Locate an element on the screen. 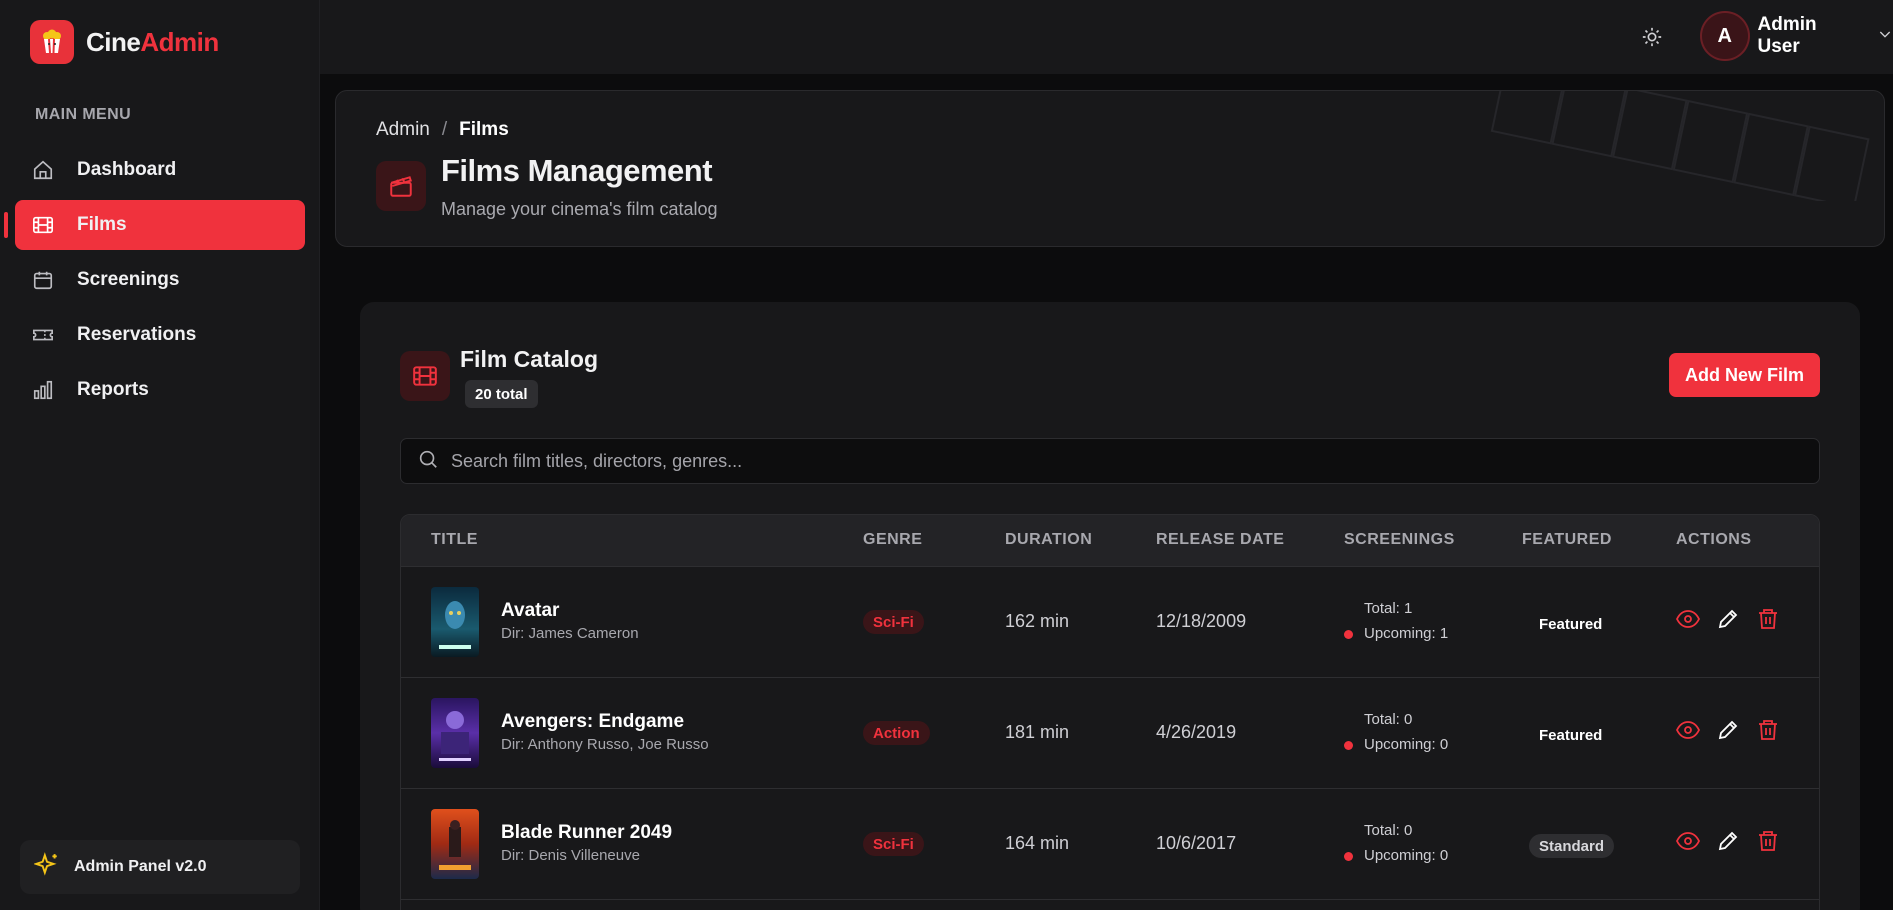 Image resolution: width=1893 pixels, height=910 pixels. genre-badge: Action is located at coordinates (896, 733).